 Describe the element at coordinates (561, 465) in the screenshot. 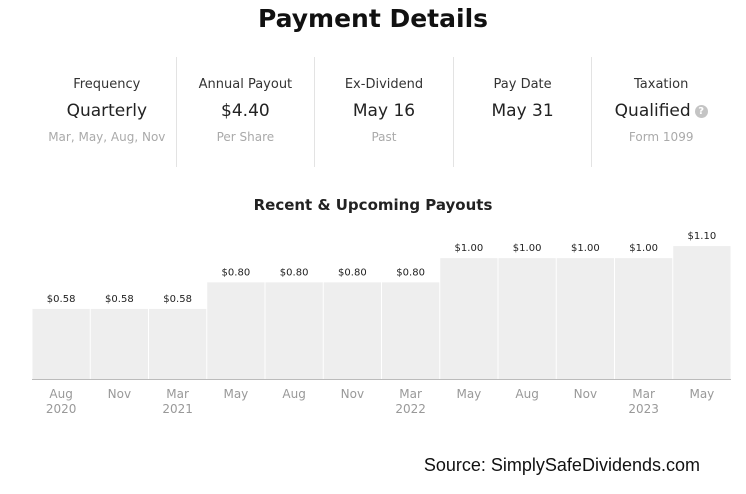

I see `source-credit: Source: SimplySafeDividends.com` at that location.